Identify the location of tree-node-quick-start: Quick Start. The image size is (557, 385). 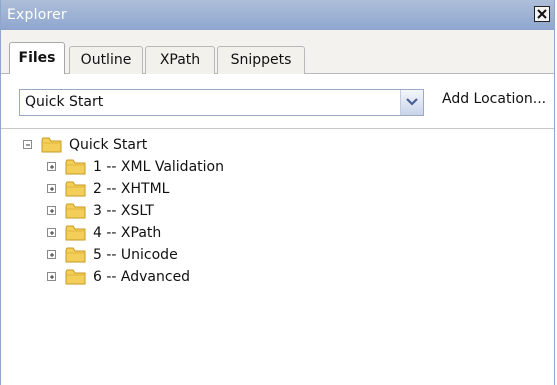
(151, 146).